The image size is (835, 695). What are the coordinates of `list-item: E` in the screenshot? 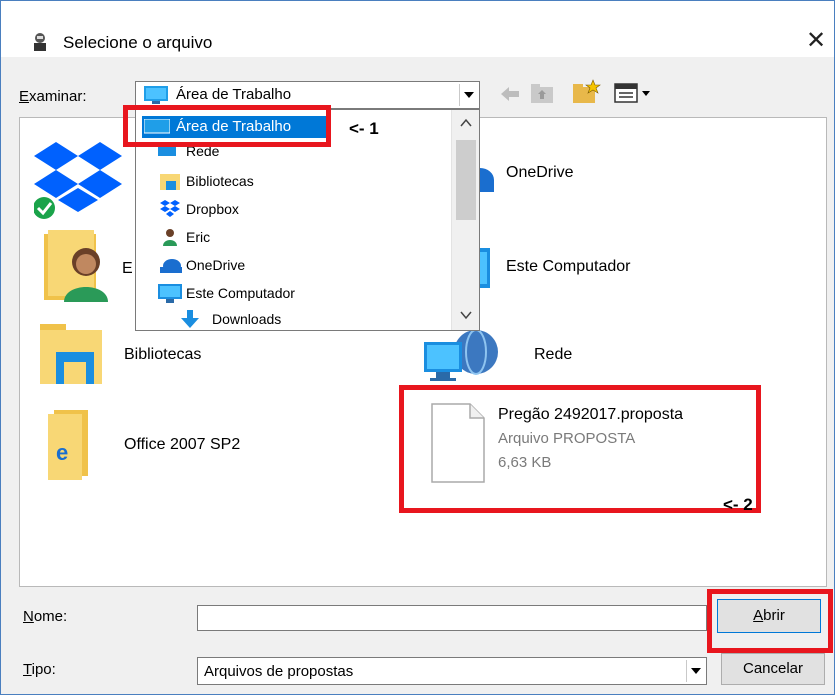 It's located at (92, 268).